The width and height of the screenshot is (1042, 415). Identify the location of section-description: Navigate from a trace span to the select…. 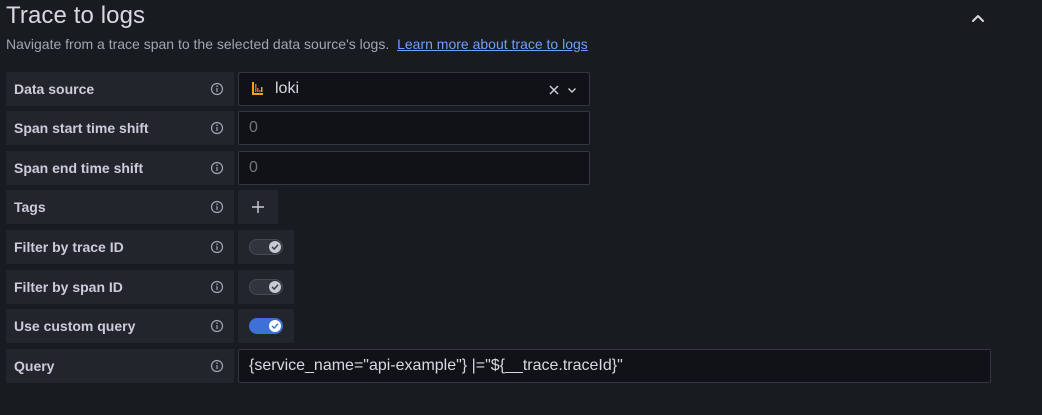
(297, 44).